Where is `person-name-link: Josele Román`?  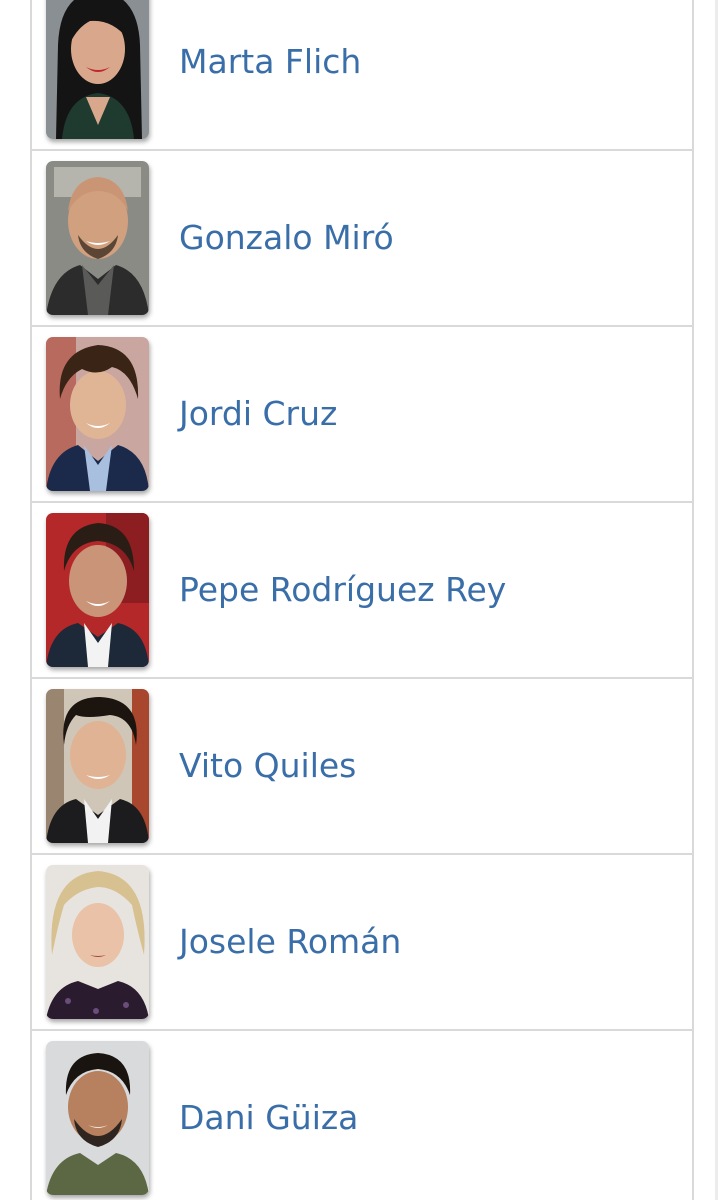 person-name-link: Josele Román is located at coordinates (290, 942).